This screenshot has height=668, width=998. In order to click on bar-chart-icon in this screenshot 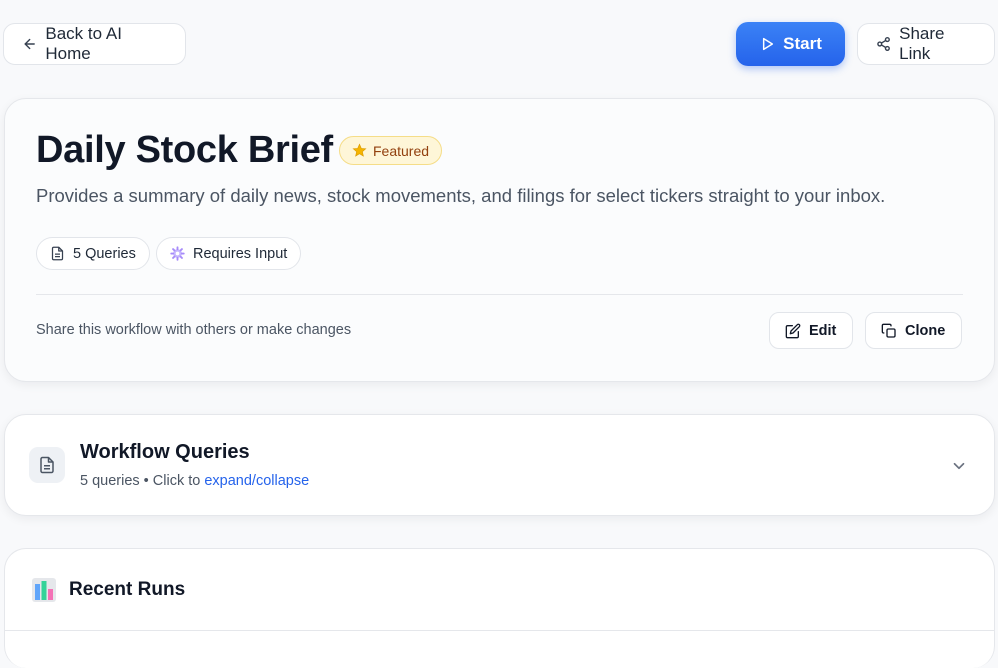, I will do `click(44, 590)`.